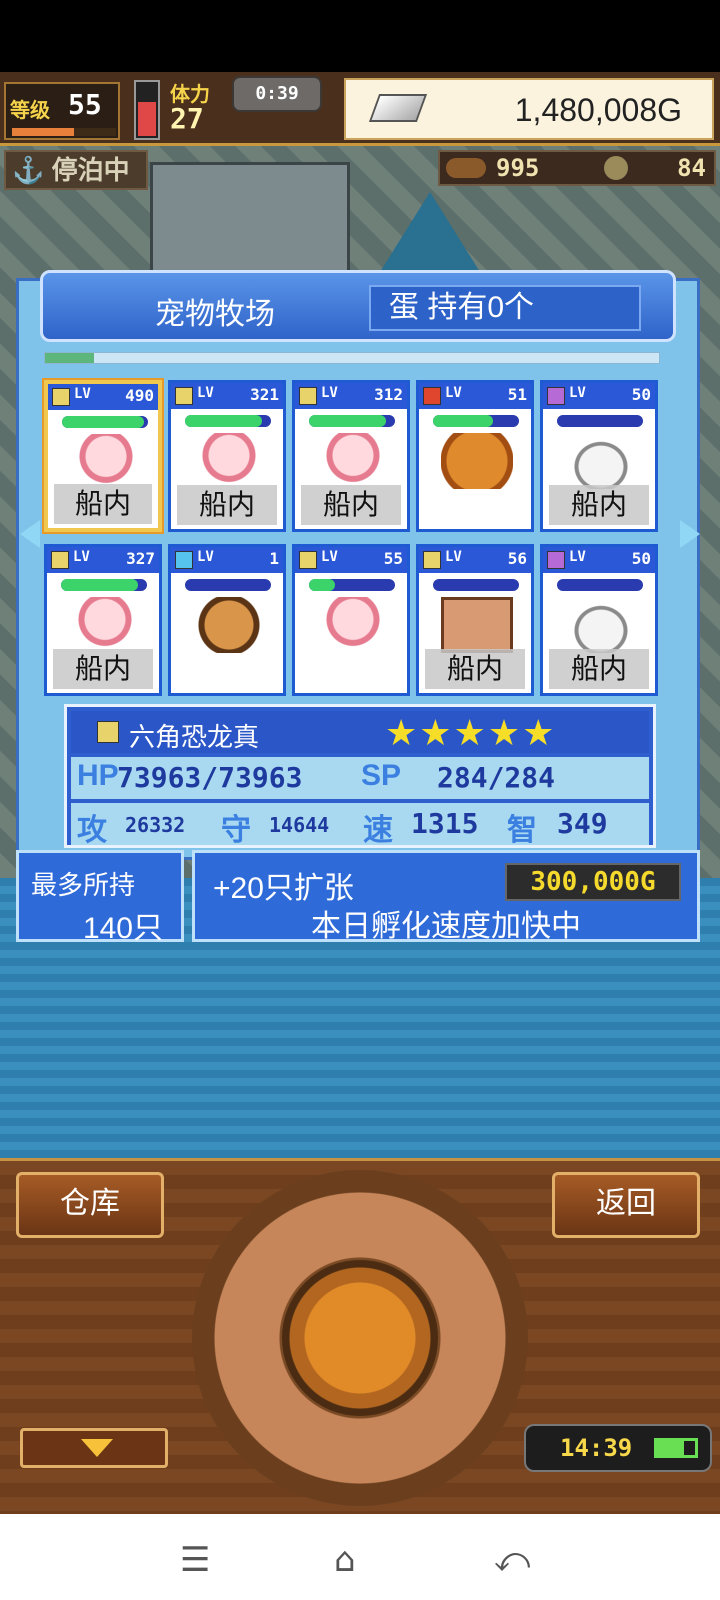 This screenshot has width=720, height=1600. I want to click on storage-button: 仓库, so click(90, 1205).